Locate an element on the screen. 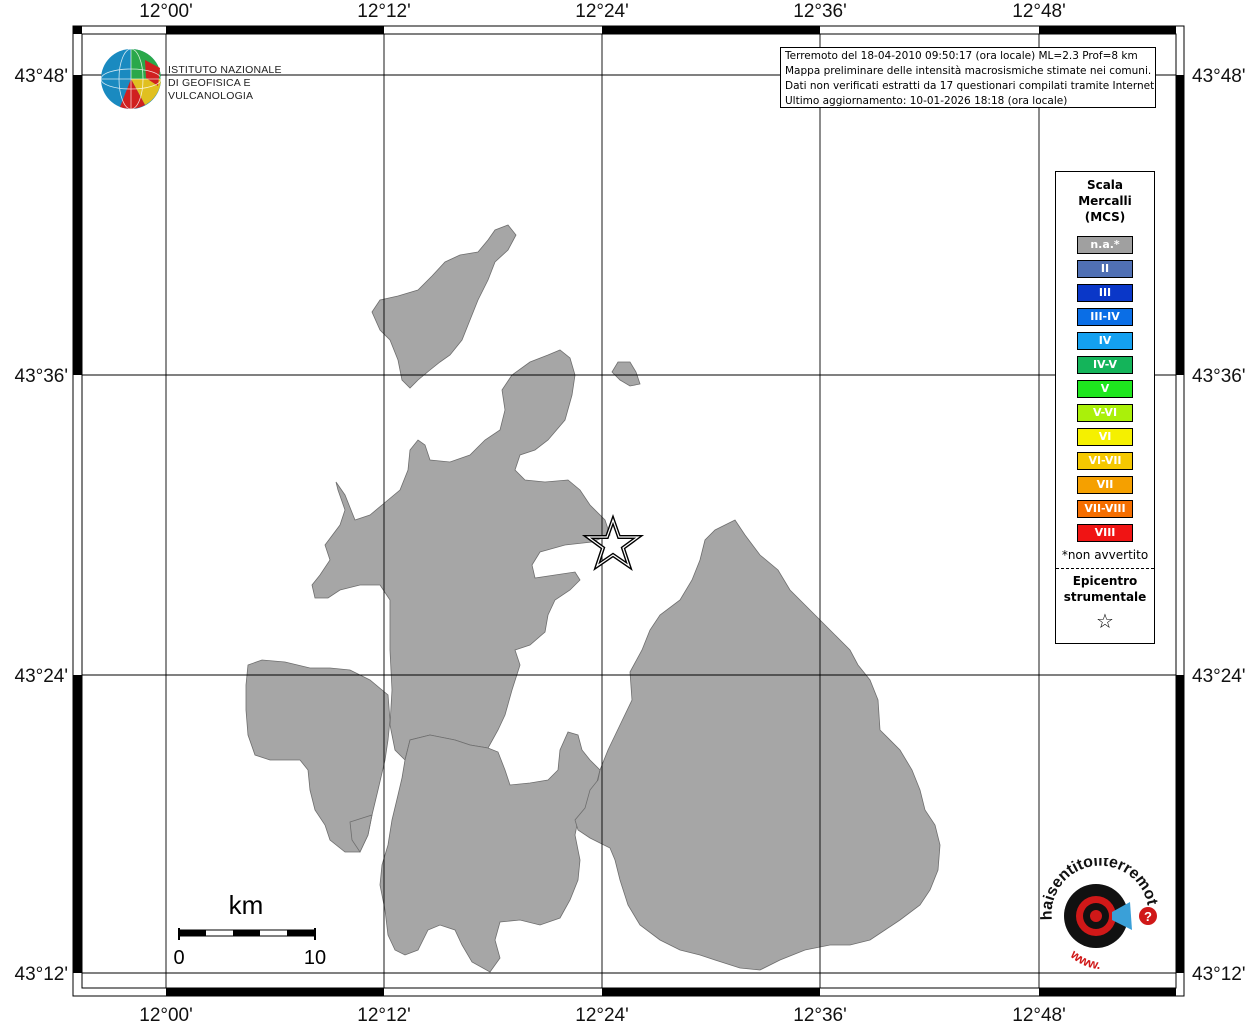 The image size is (1257, 1024). lat-label-left-4: 43°12' is located at coordinates (42, 974).